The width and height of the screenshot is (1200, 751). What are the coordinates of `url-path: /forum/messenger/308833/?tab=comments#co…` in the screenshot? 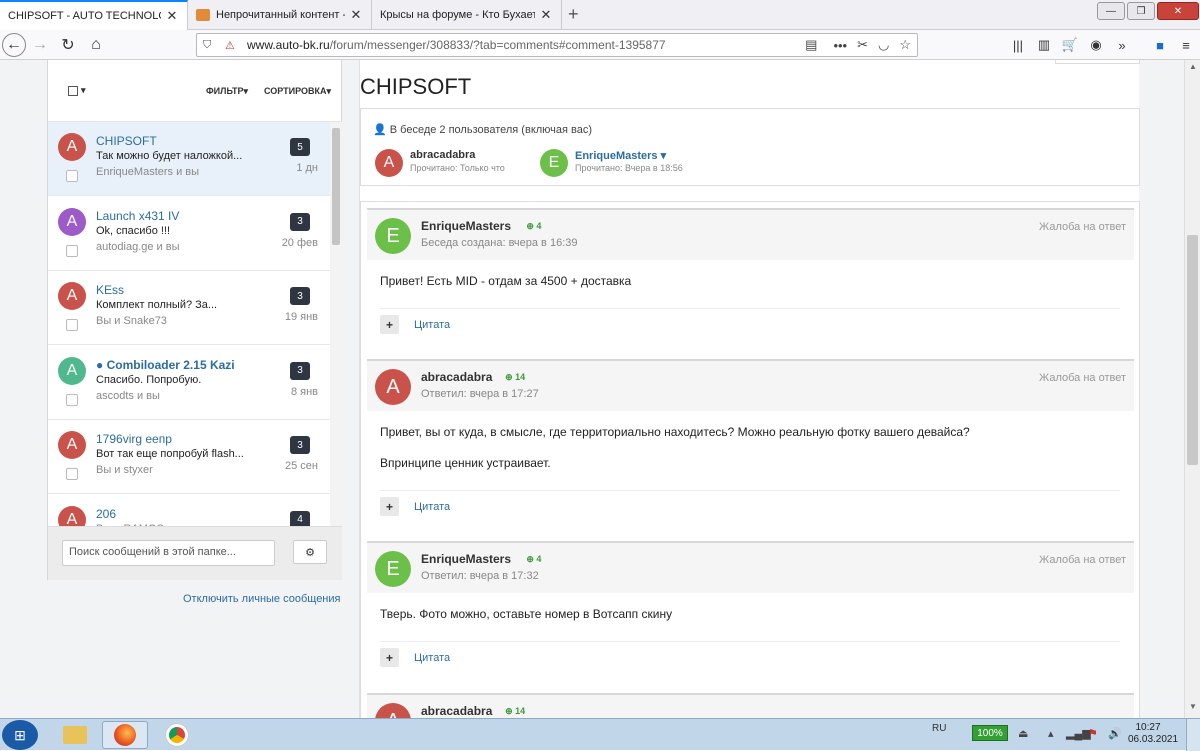 It's located at (497, 45).